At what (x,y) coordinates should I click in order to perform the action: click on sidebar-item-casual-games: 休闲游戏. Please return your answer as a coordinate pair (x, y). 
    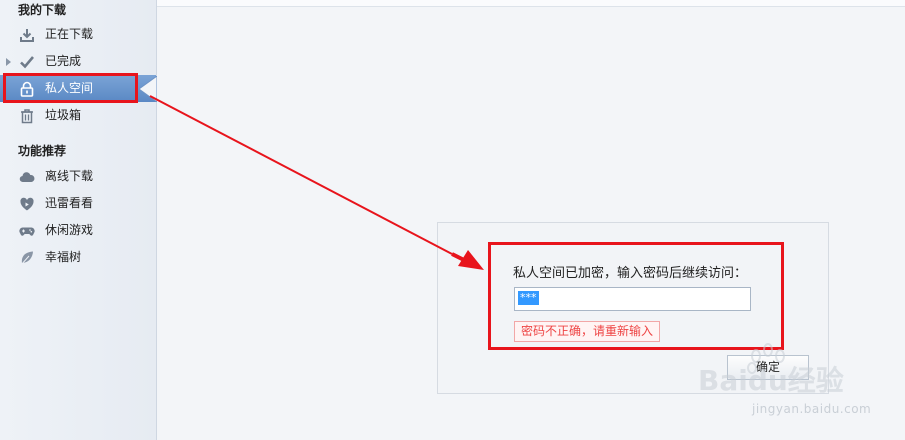
    Looking at the image, I should click on (78, 230).